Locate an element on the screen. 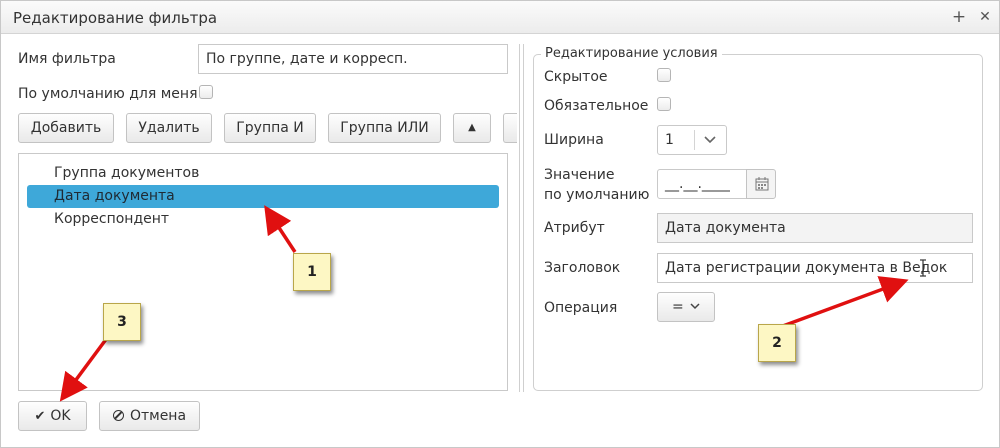 The image size is (1000, 448). default-value-label-line2: по умолчанию is located at coordinates (597, 195).